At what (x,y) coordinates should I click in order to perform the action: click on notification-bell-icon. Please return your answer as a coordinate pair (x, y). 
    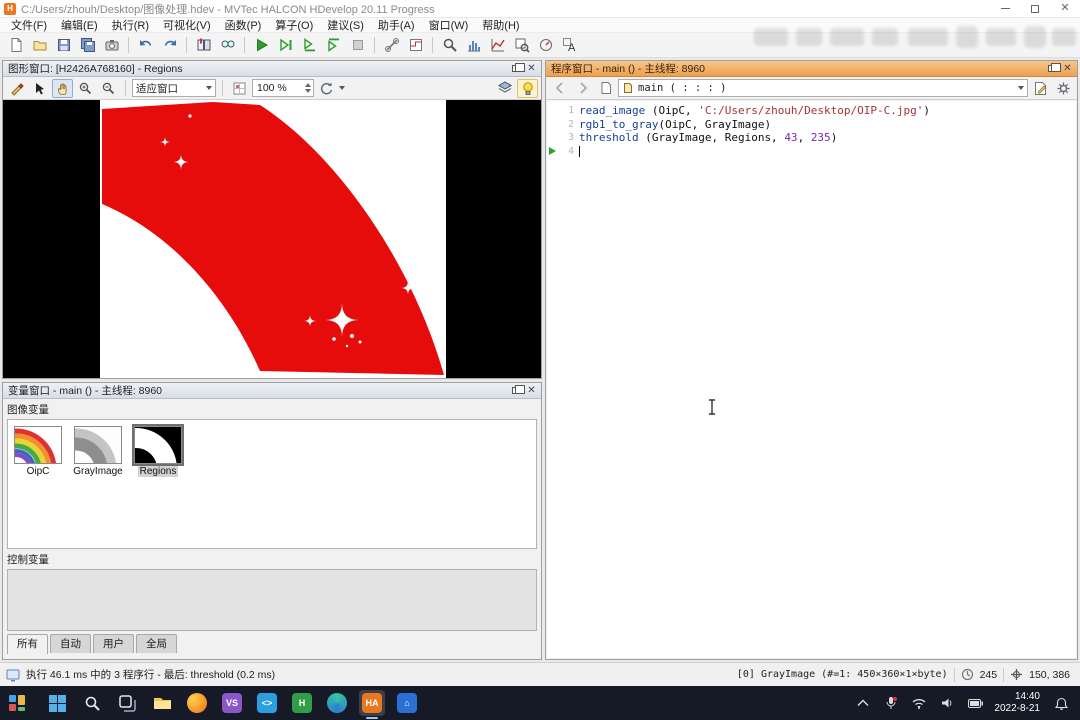
    Looking at the image, I should click on (1061, 703).